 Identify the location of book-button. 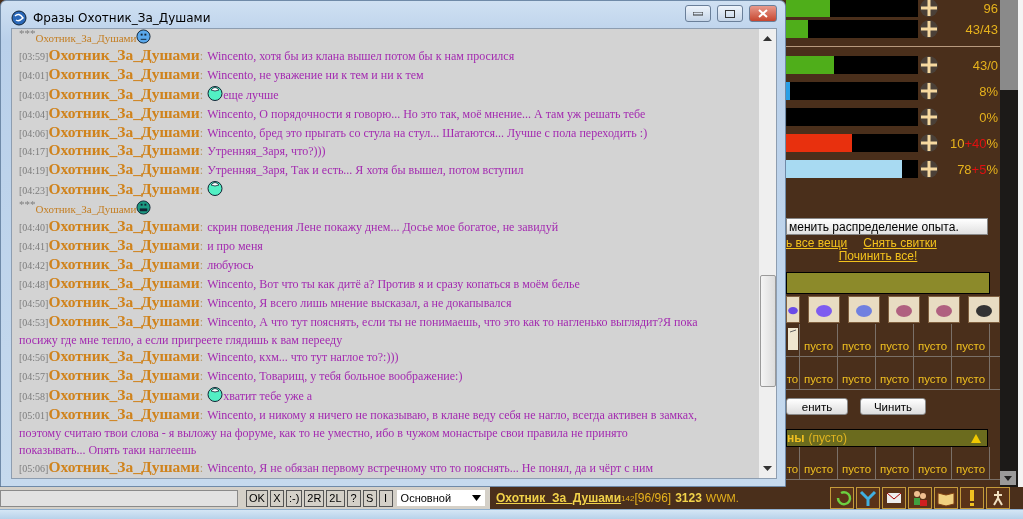
(946, 498).